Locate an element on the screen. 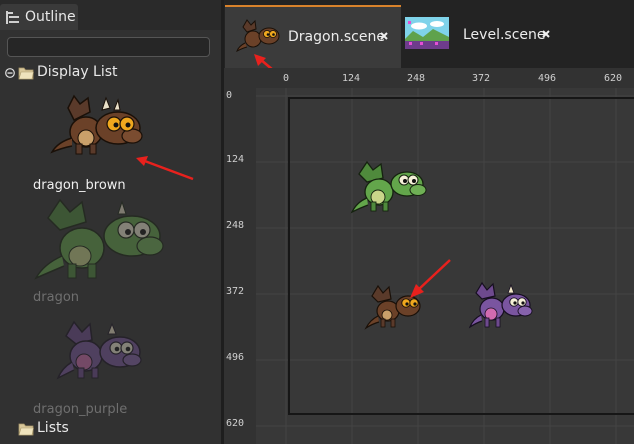  folder-open-icon is located at coordinates (26, 73).